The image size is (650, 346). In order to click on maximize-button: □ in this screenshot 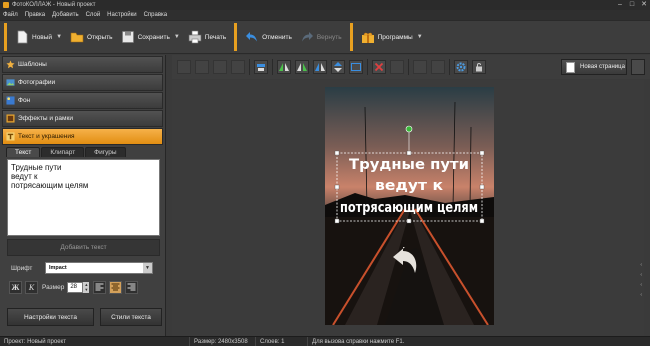, I will do `click(632, 5)`.